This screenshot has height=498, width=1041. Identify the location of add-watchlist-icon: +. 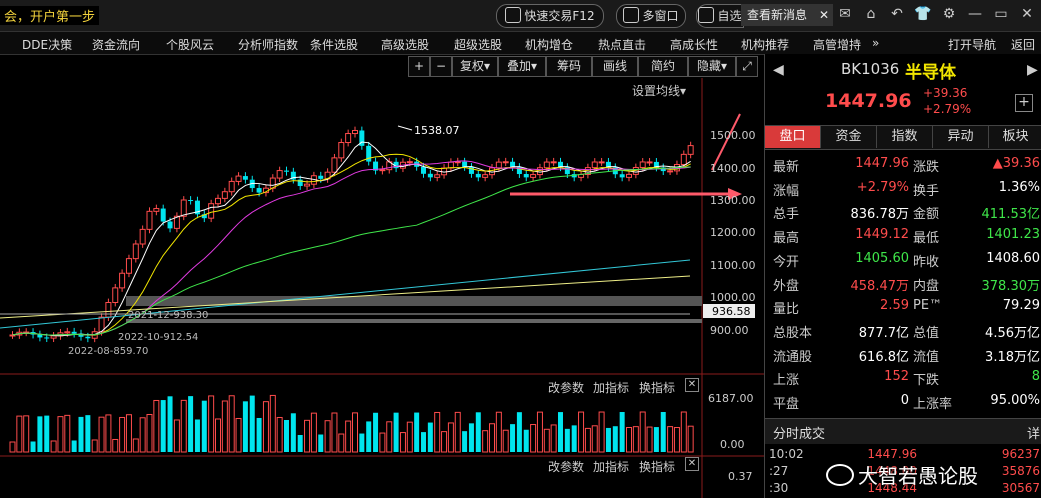
(1024, 103).